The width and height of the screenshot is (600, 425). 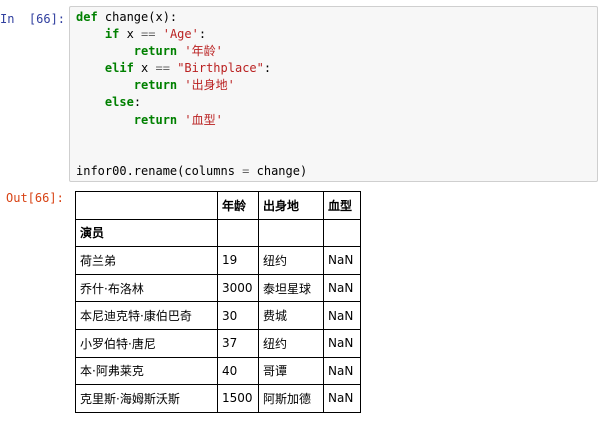 What do you see at coordinates (203, 119) in the screenshot?
I see `code-string: '血型'` at bounding box center [203, 119].